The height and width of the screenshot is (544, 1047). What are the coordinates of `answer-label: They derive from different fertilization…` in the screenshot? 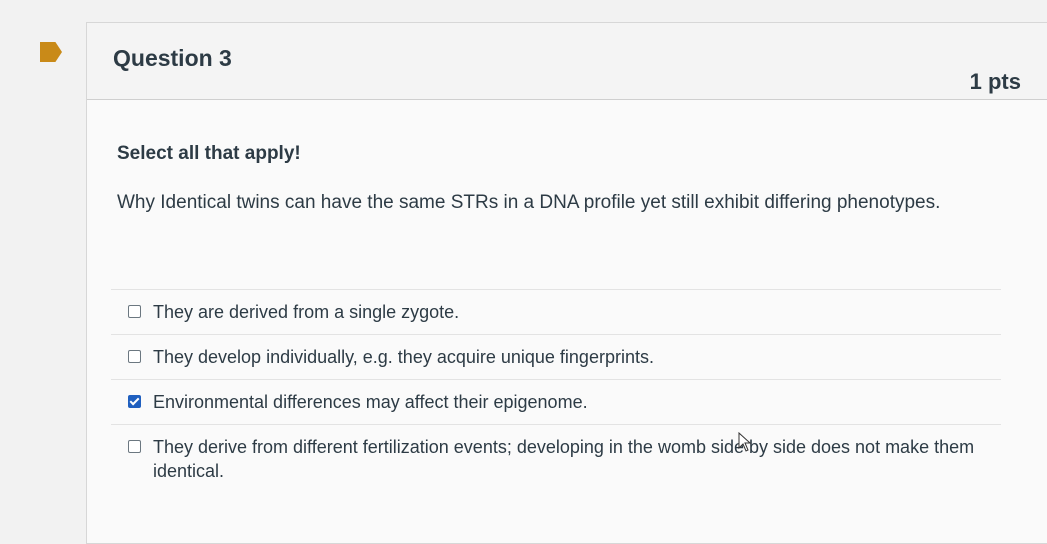 It's located at (564, 459).